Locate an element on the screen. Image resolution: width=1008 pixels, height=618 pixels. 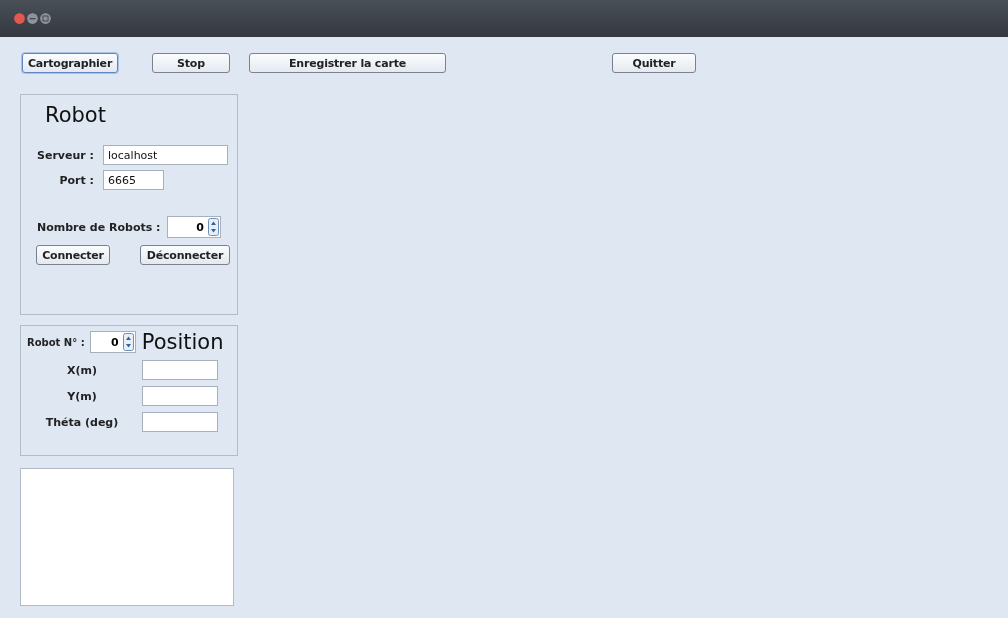
toolbar-button: Enregistrer la carte is located at coordinates (347, 63).